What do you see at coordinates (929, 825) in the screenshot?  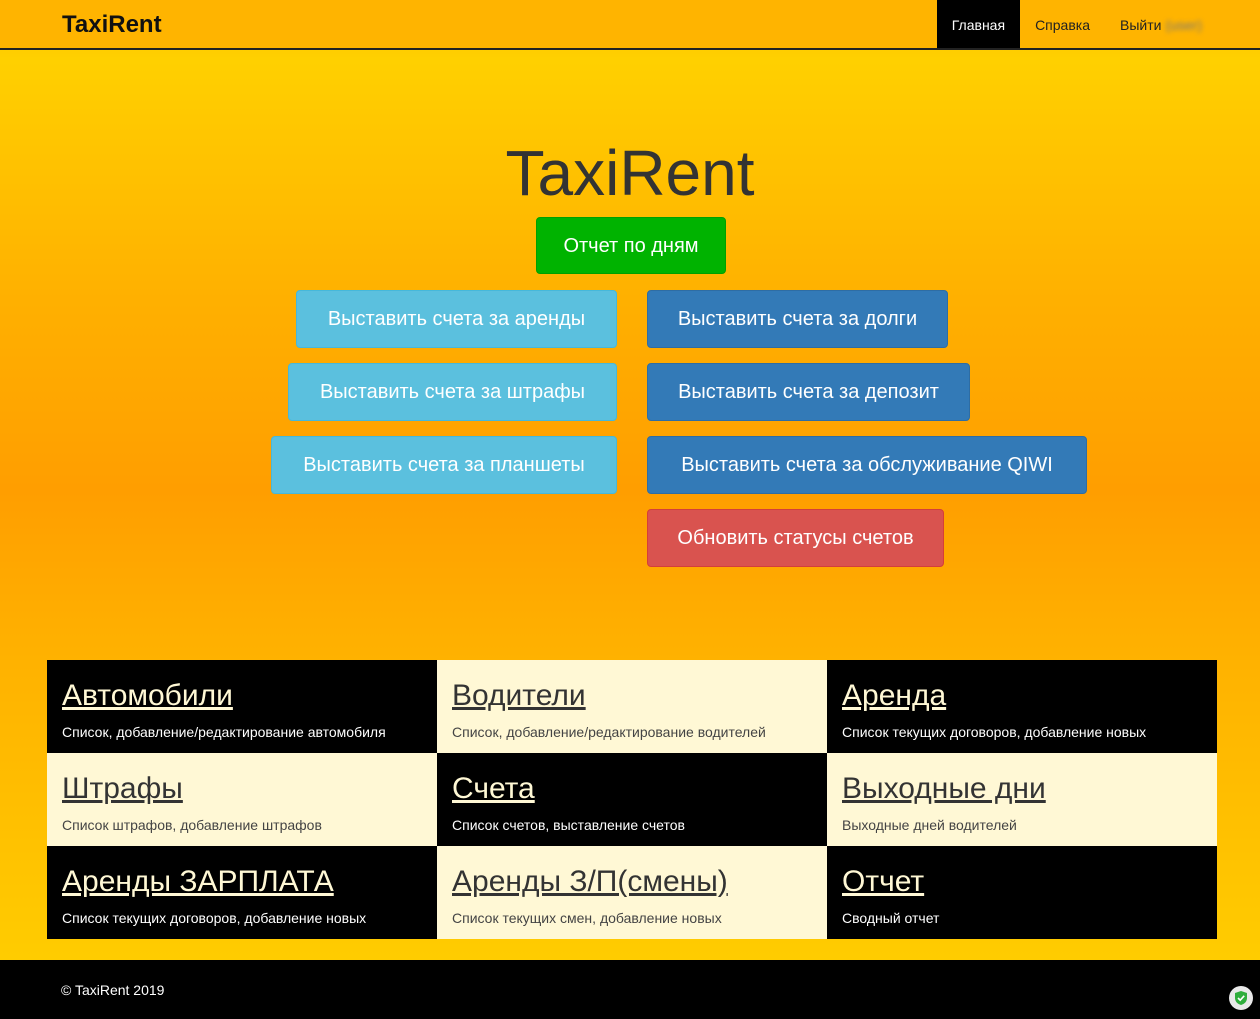 I see `tile-desc: Выходные дней водителей` at bounding box center [929, 825].